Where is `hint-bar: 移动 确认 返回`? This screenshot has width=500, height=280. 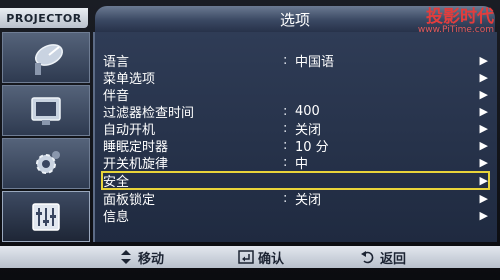
hint-bar: 移动 确认 返回 is located at coordinates (250, 257).